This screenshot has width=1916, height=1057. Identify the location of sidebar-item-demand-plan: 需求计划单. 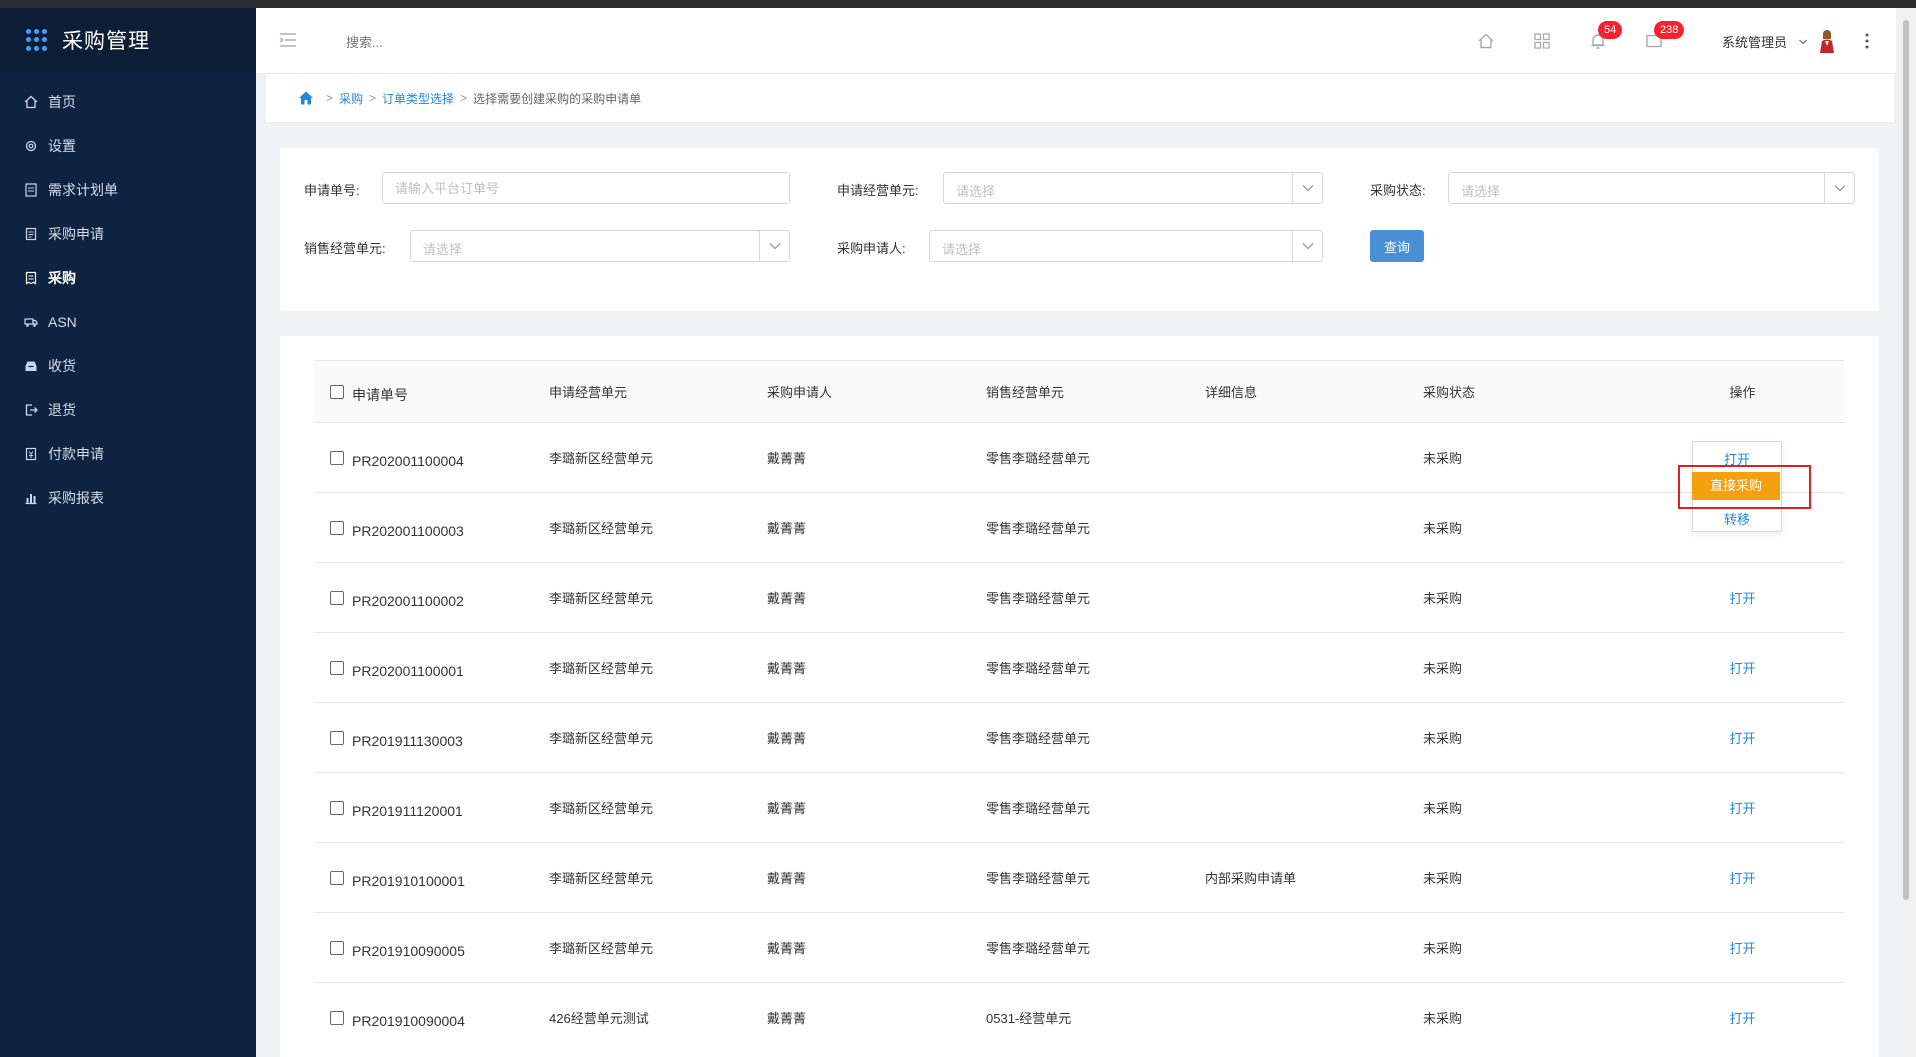
(128, 190).